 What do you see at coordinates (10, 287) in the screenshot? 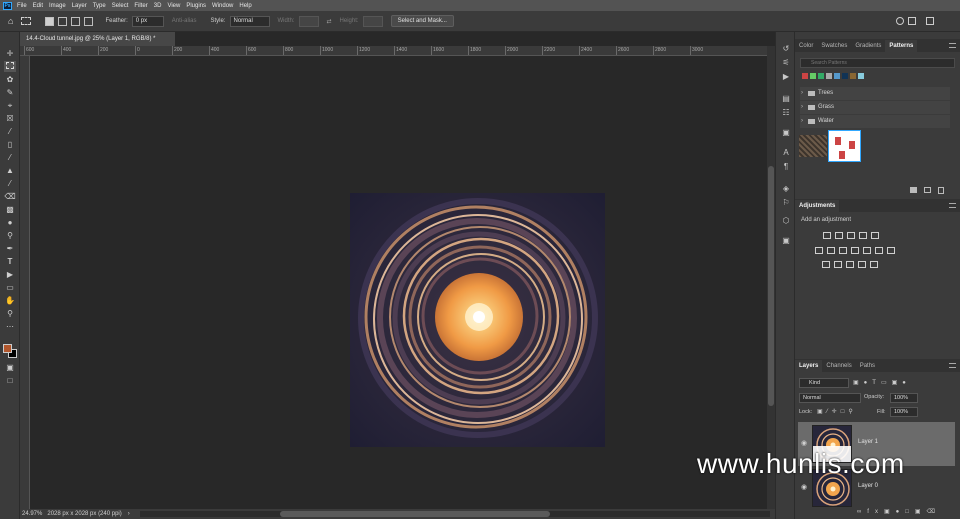
I see `rectangle-tool-icon: ▭` at bounding box center [10, 287].